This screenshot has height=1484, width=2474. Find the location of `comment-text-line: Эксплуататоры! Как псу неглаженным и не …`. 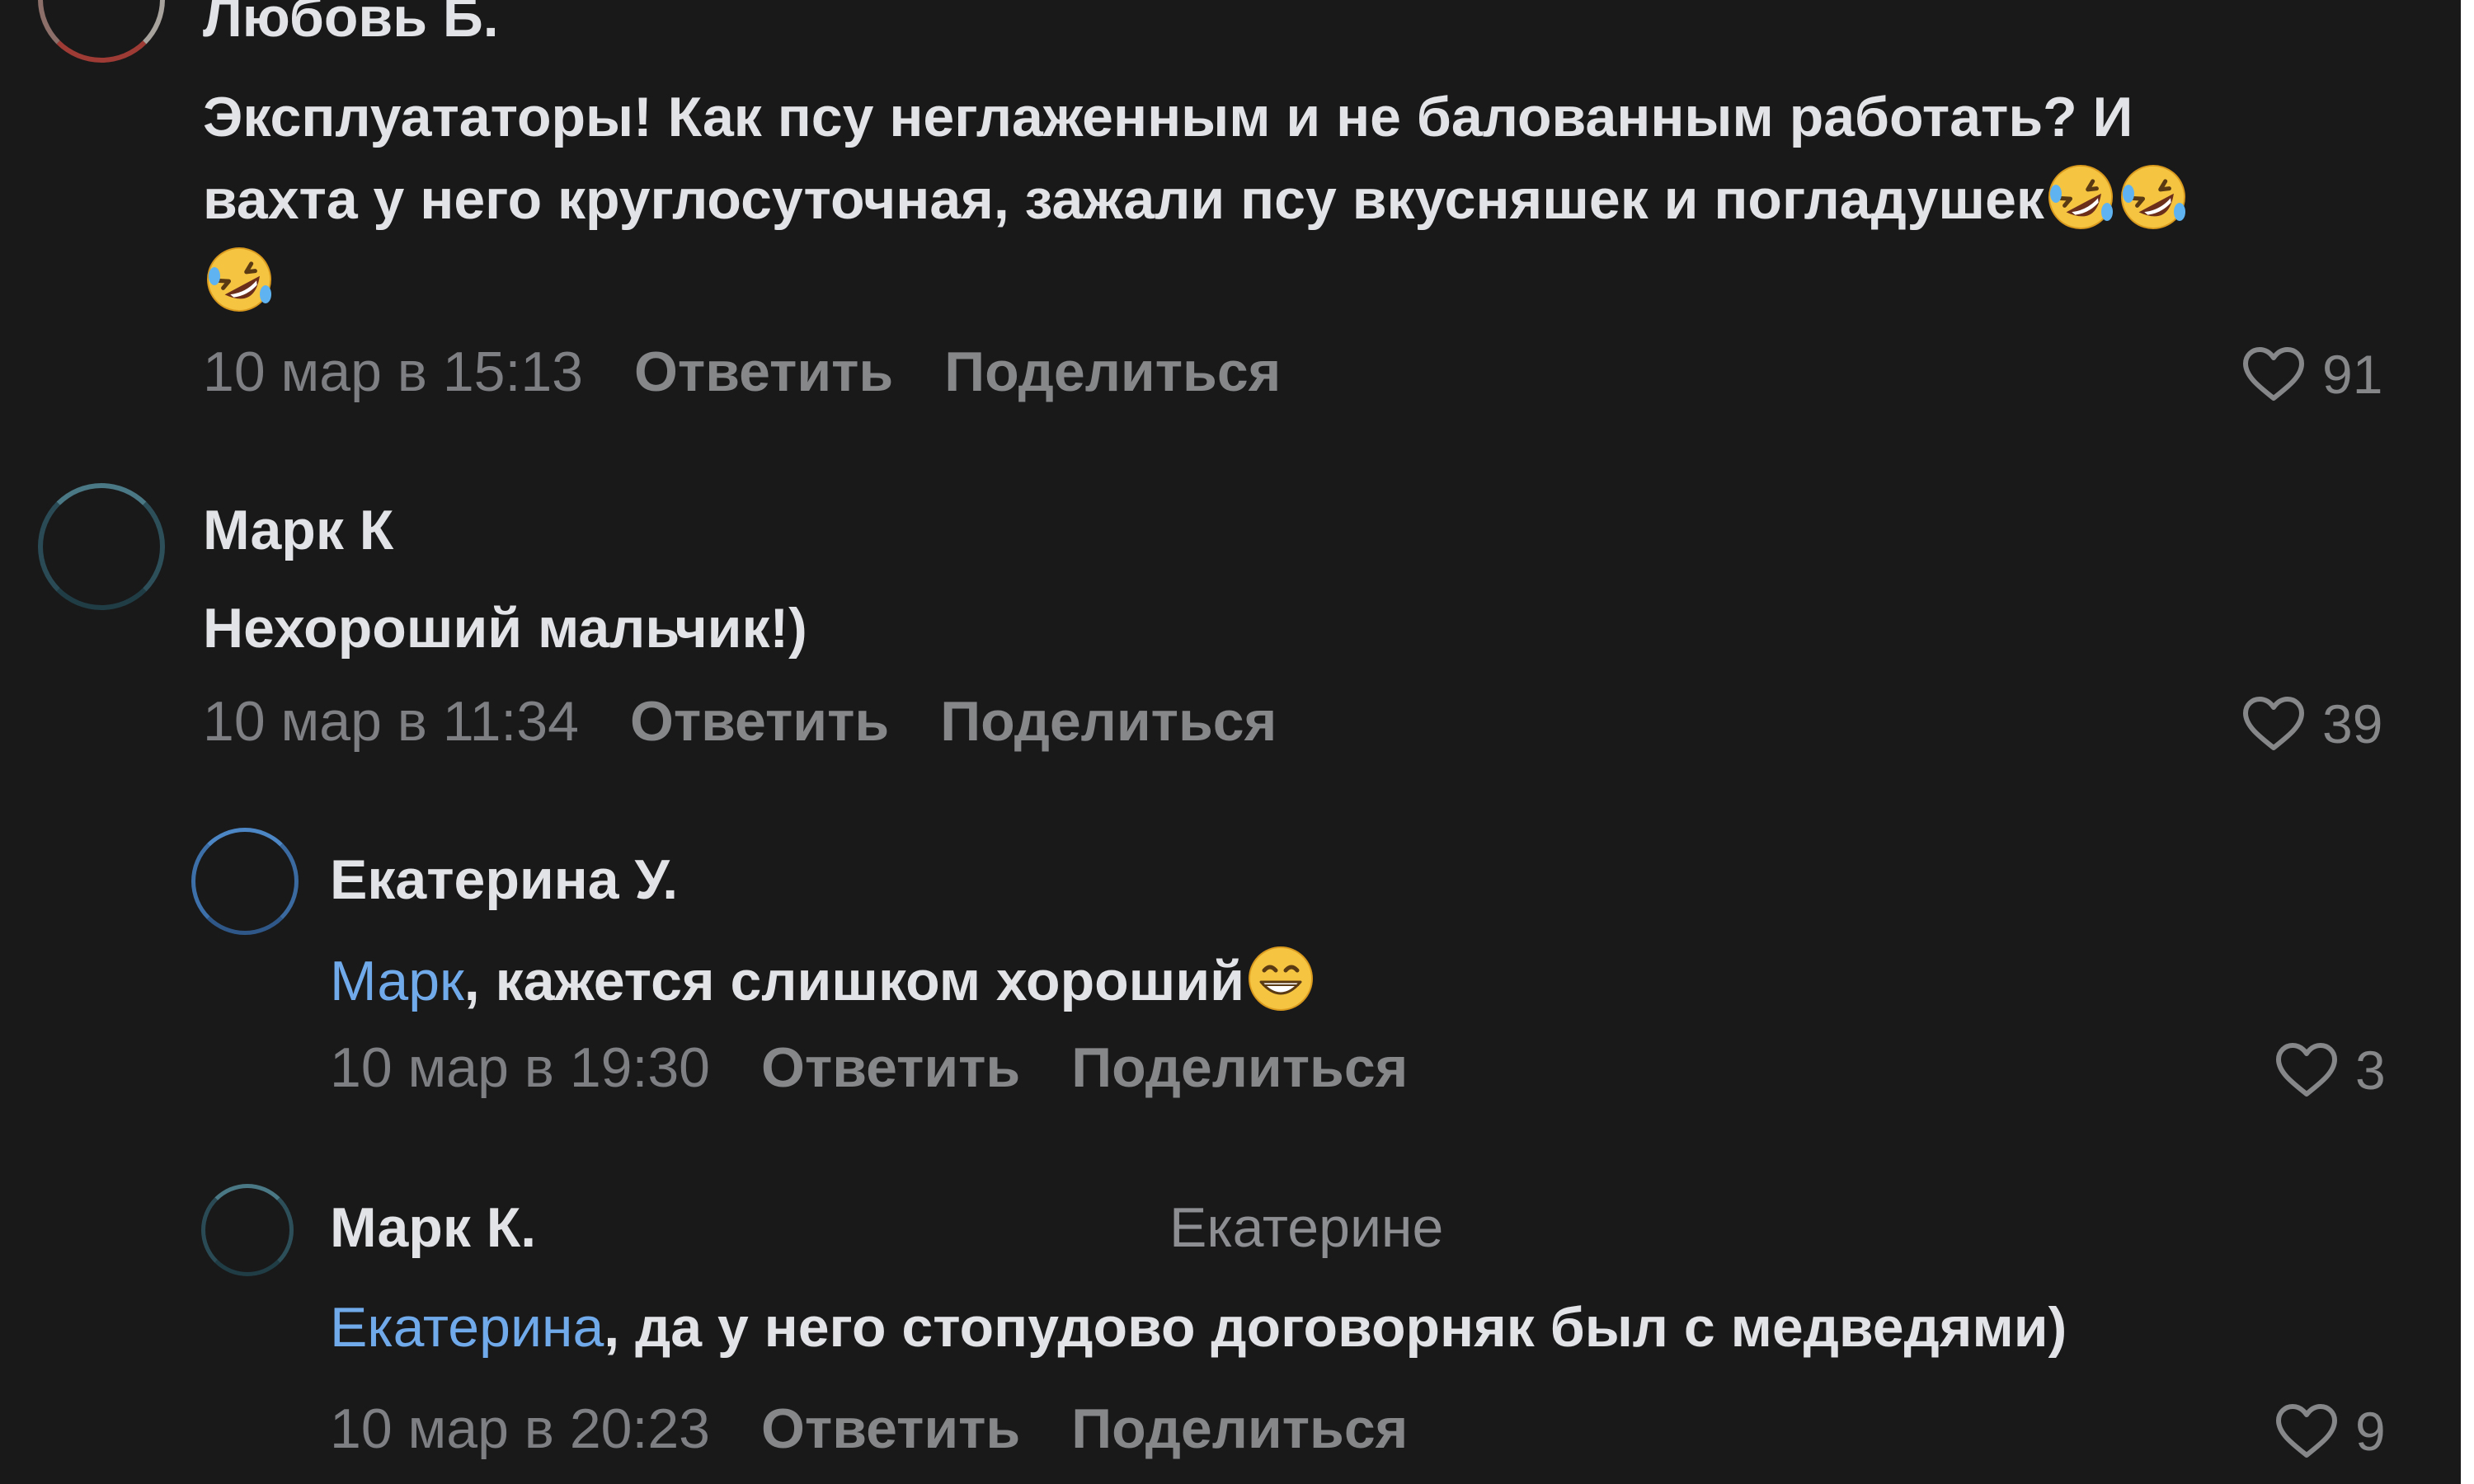

comment-text-line: Эксплуататоры! Как псу неглаженным и не … is located at coordinates (1168, 117).